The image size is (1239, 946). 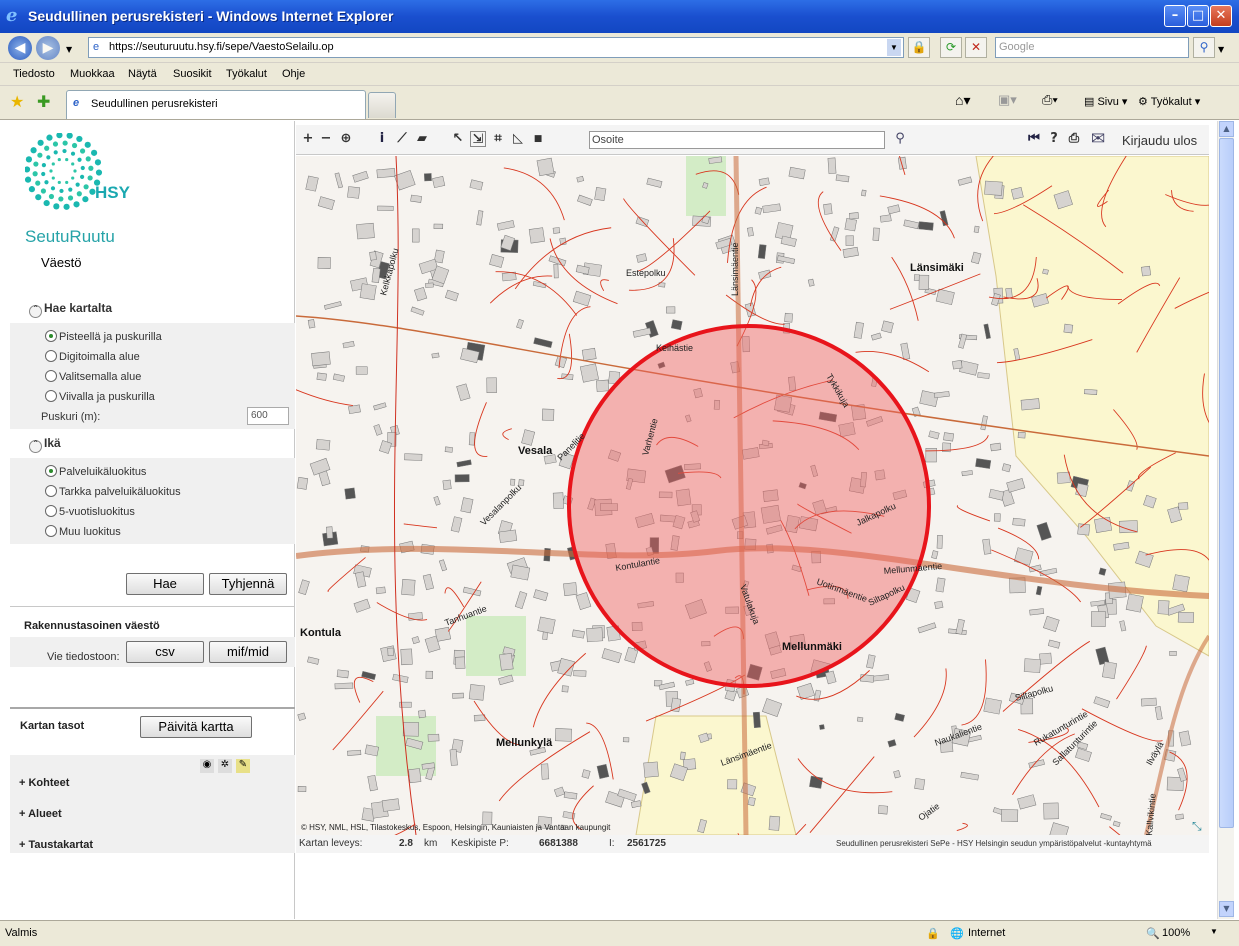 I want to click on email-icon: ✉, so click(x=1098, y=139).